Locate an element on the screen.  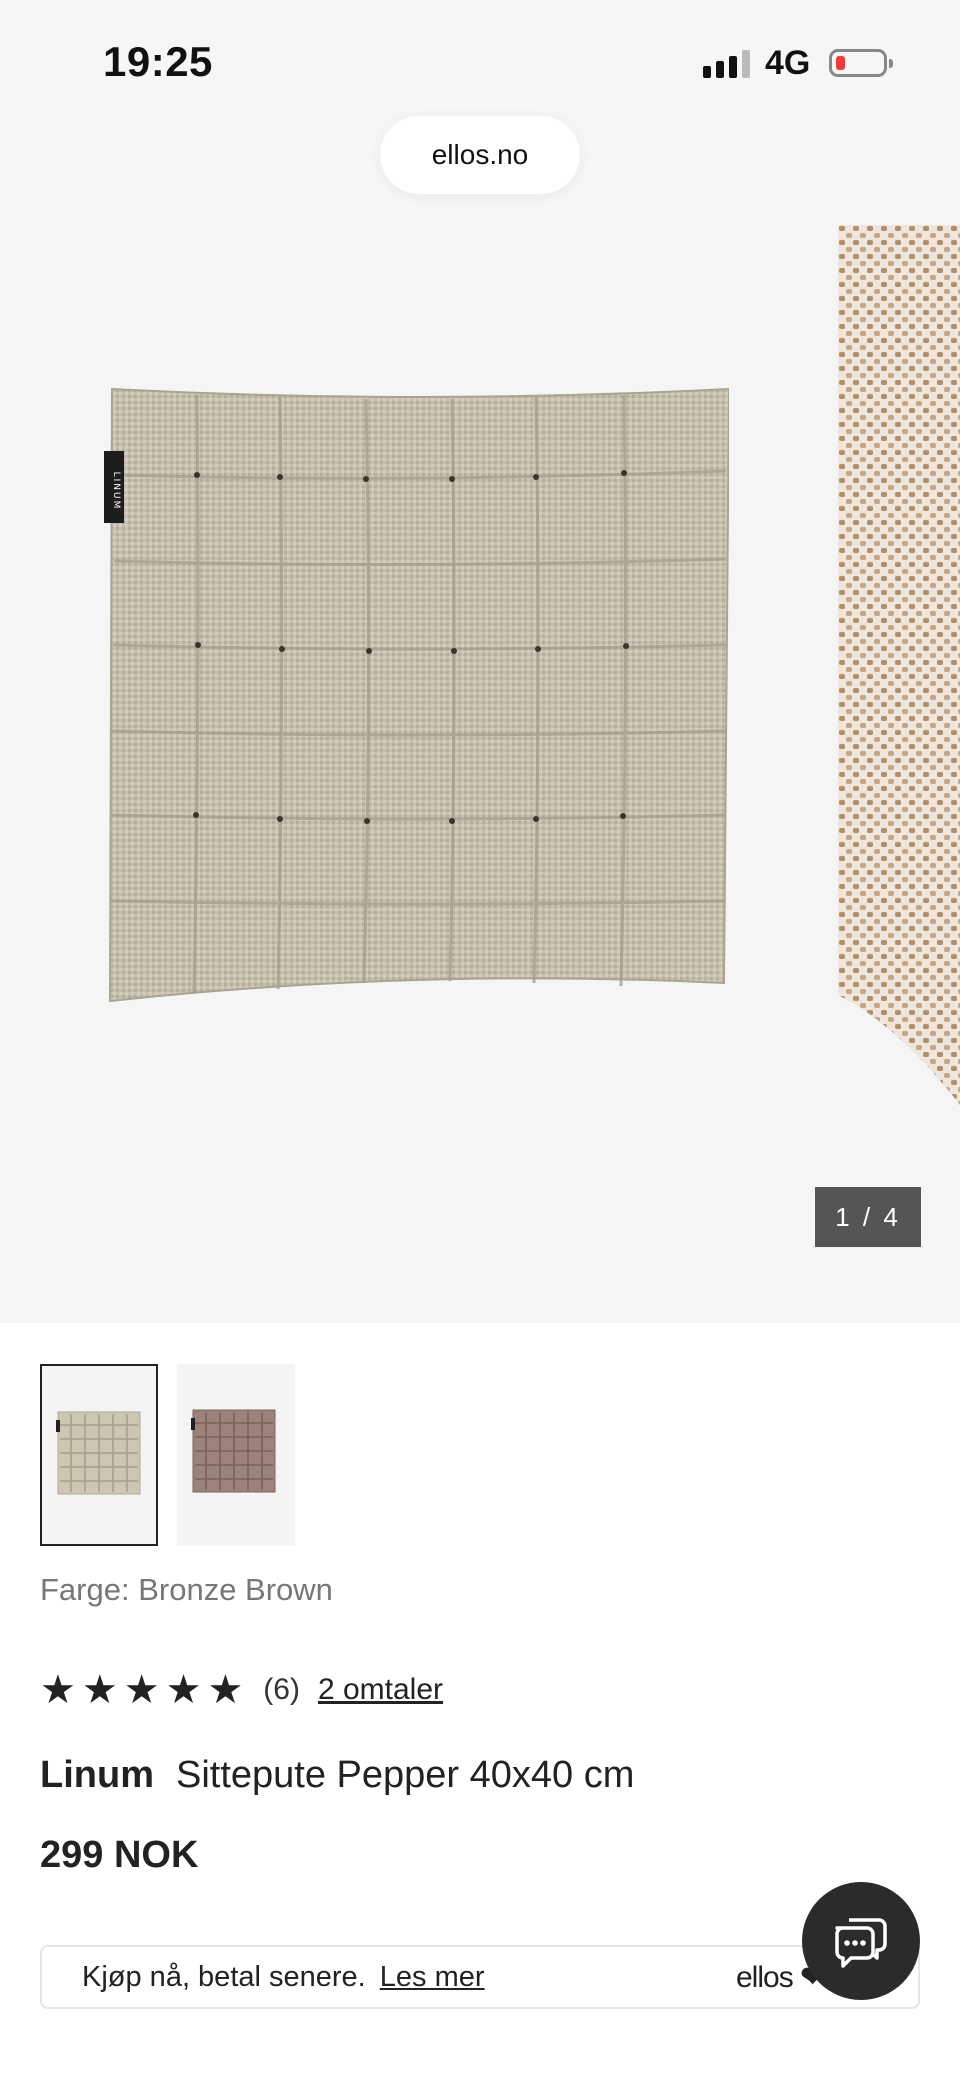
reviews-link: 2 omtaler is located at coordinates (380, 1690).